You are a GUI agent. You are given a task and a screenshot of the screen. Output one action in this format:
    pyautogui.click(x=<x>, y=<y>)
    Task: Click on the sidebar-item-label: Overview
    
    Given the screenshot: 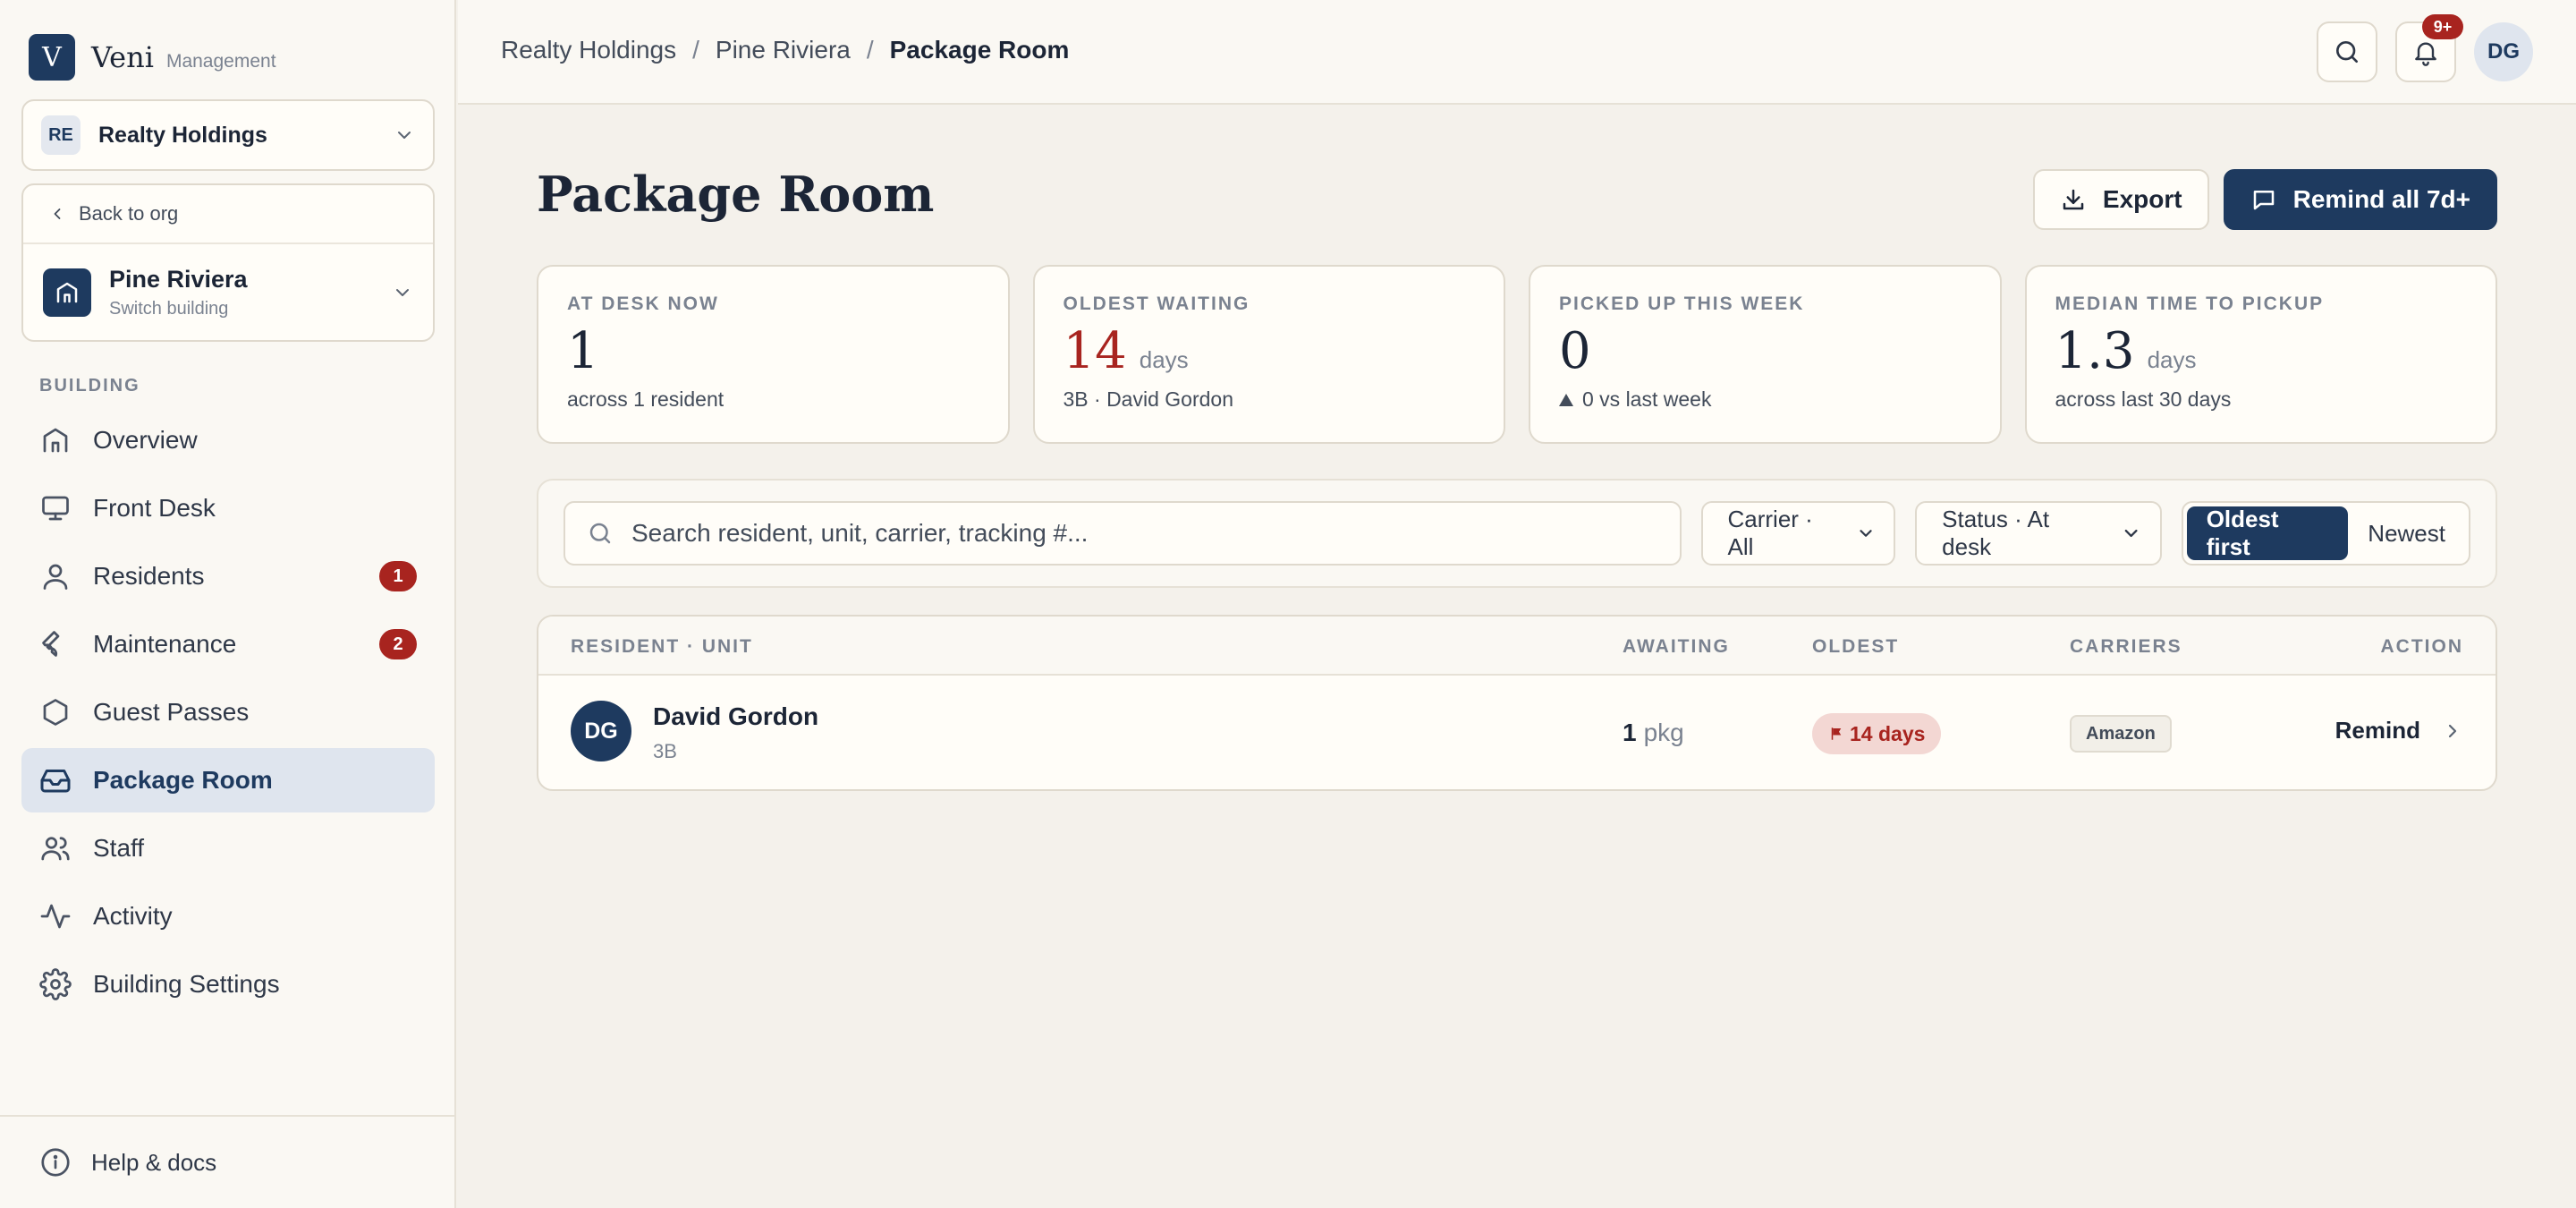 What is the action you would take?
    pyautogui.click(x=145, y=440)
    